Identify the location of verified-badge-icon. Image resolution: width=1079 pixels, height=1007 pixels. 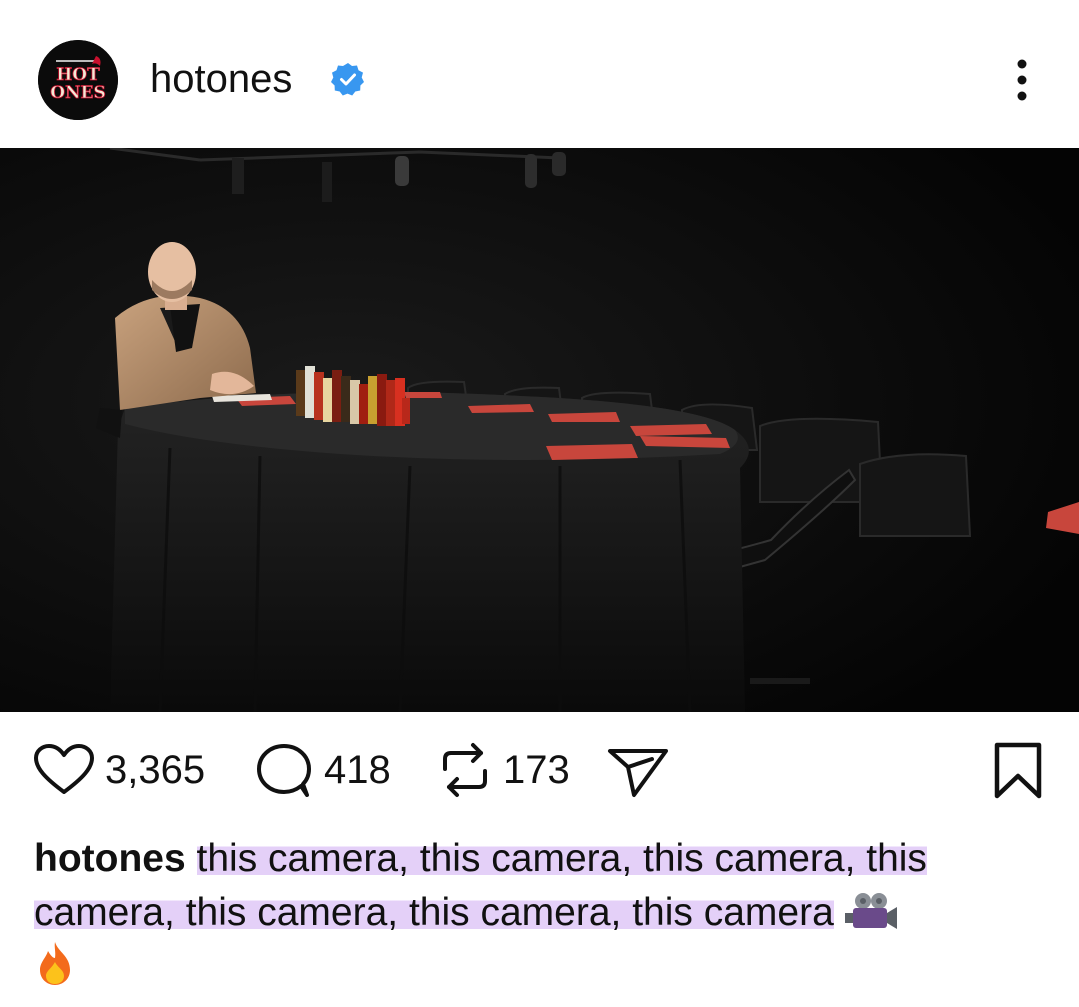
(347, 79).